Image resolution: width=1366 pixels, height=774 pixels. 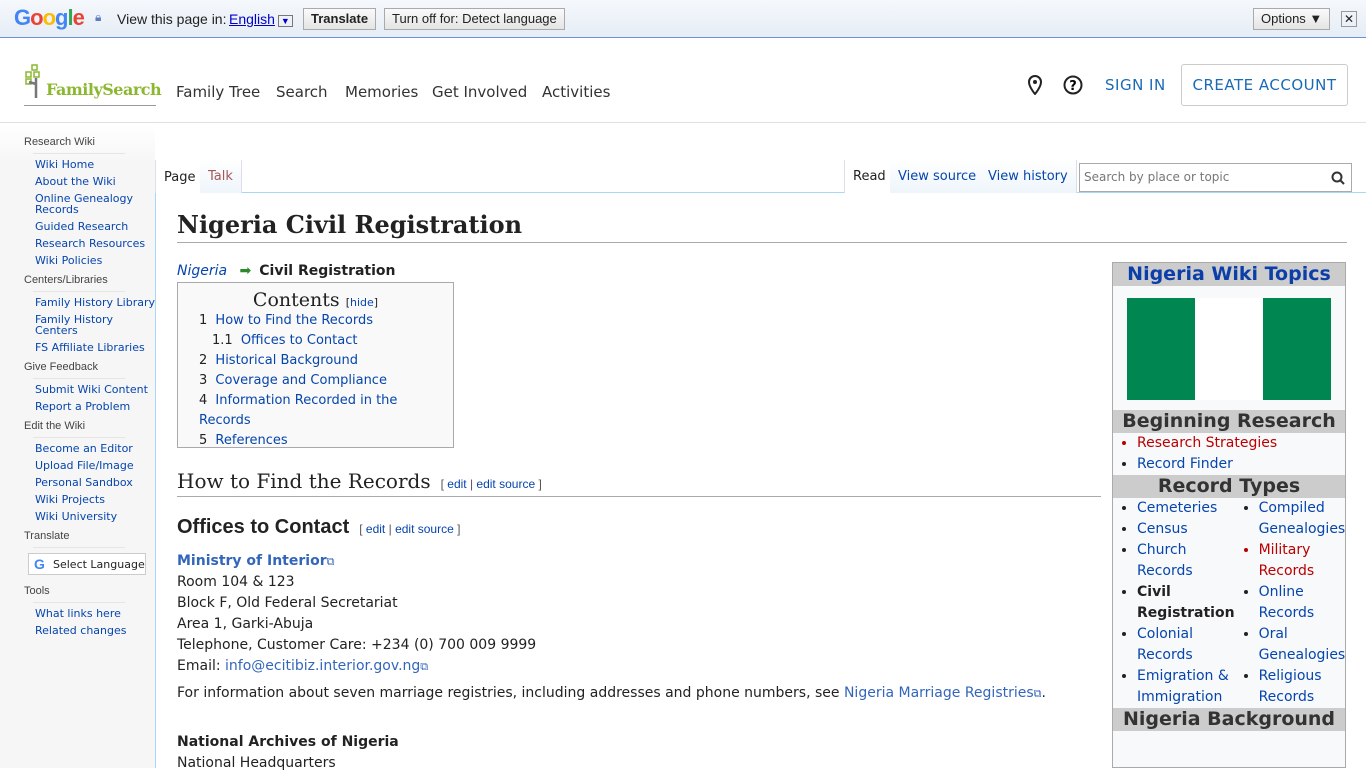 What do you see at coordinates (95, 499) in the screenshot?
I see `sidebar-item-projects: Wiki Projects` at bounding box center [95, 499].